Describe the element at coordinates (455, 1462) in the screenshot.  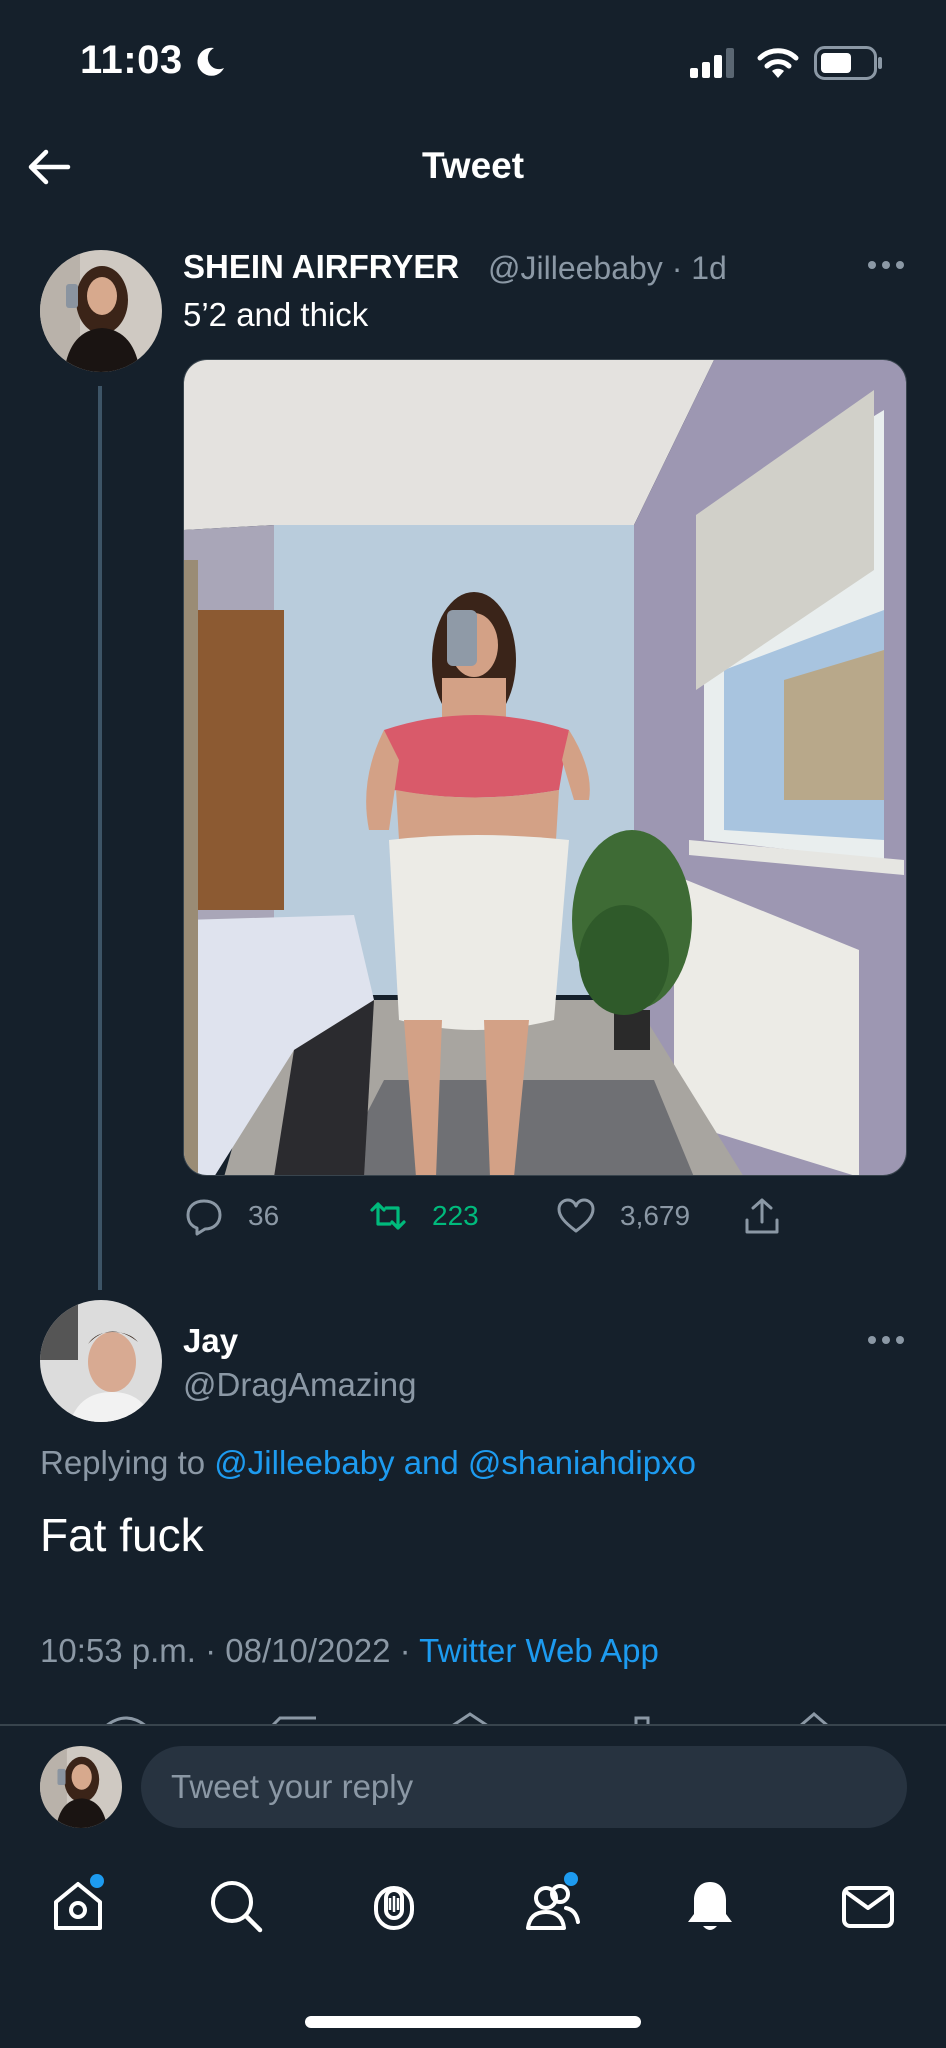
I see `replying-to-users-link: @Jilleebaby and @shaniahdipxo` at that location.